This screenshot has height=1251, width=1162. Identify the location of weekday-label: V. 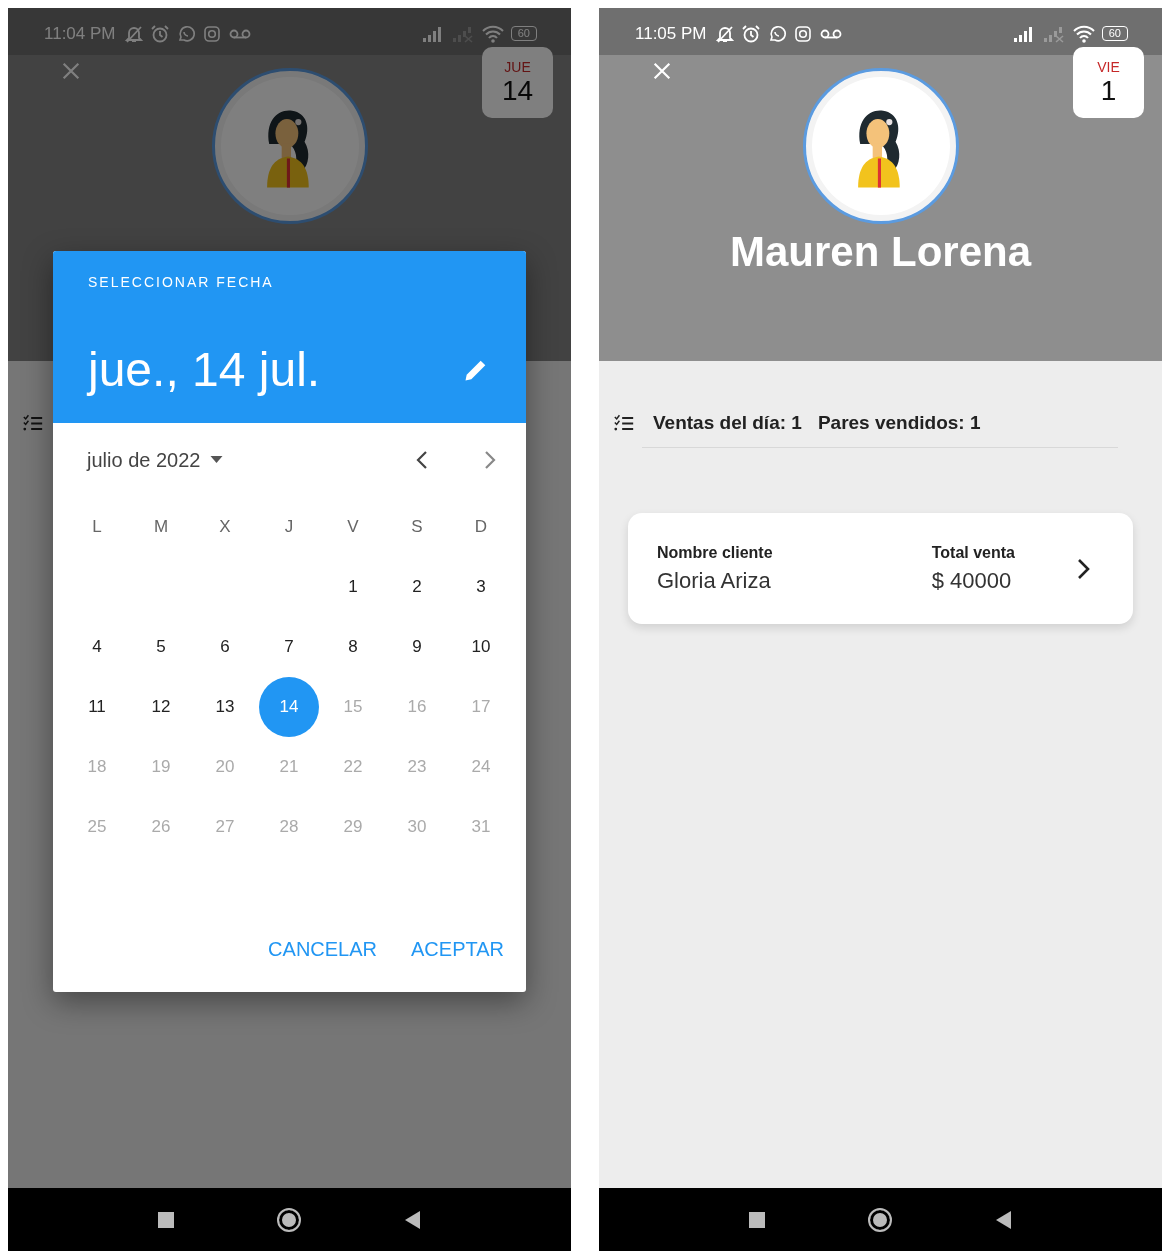
(353, 527).